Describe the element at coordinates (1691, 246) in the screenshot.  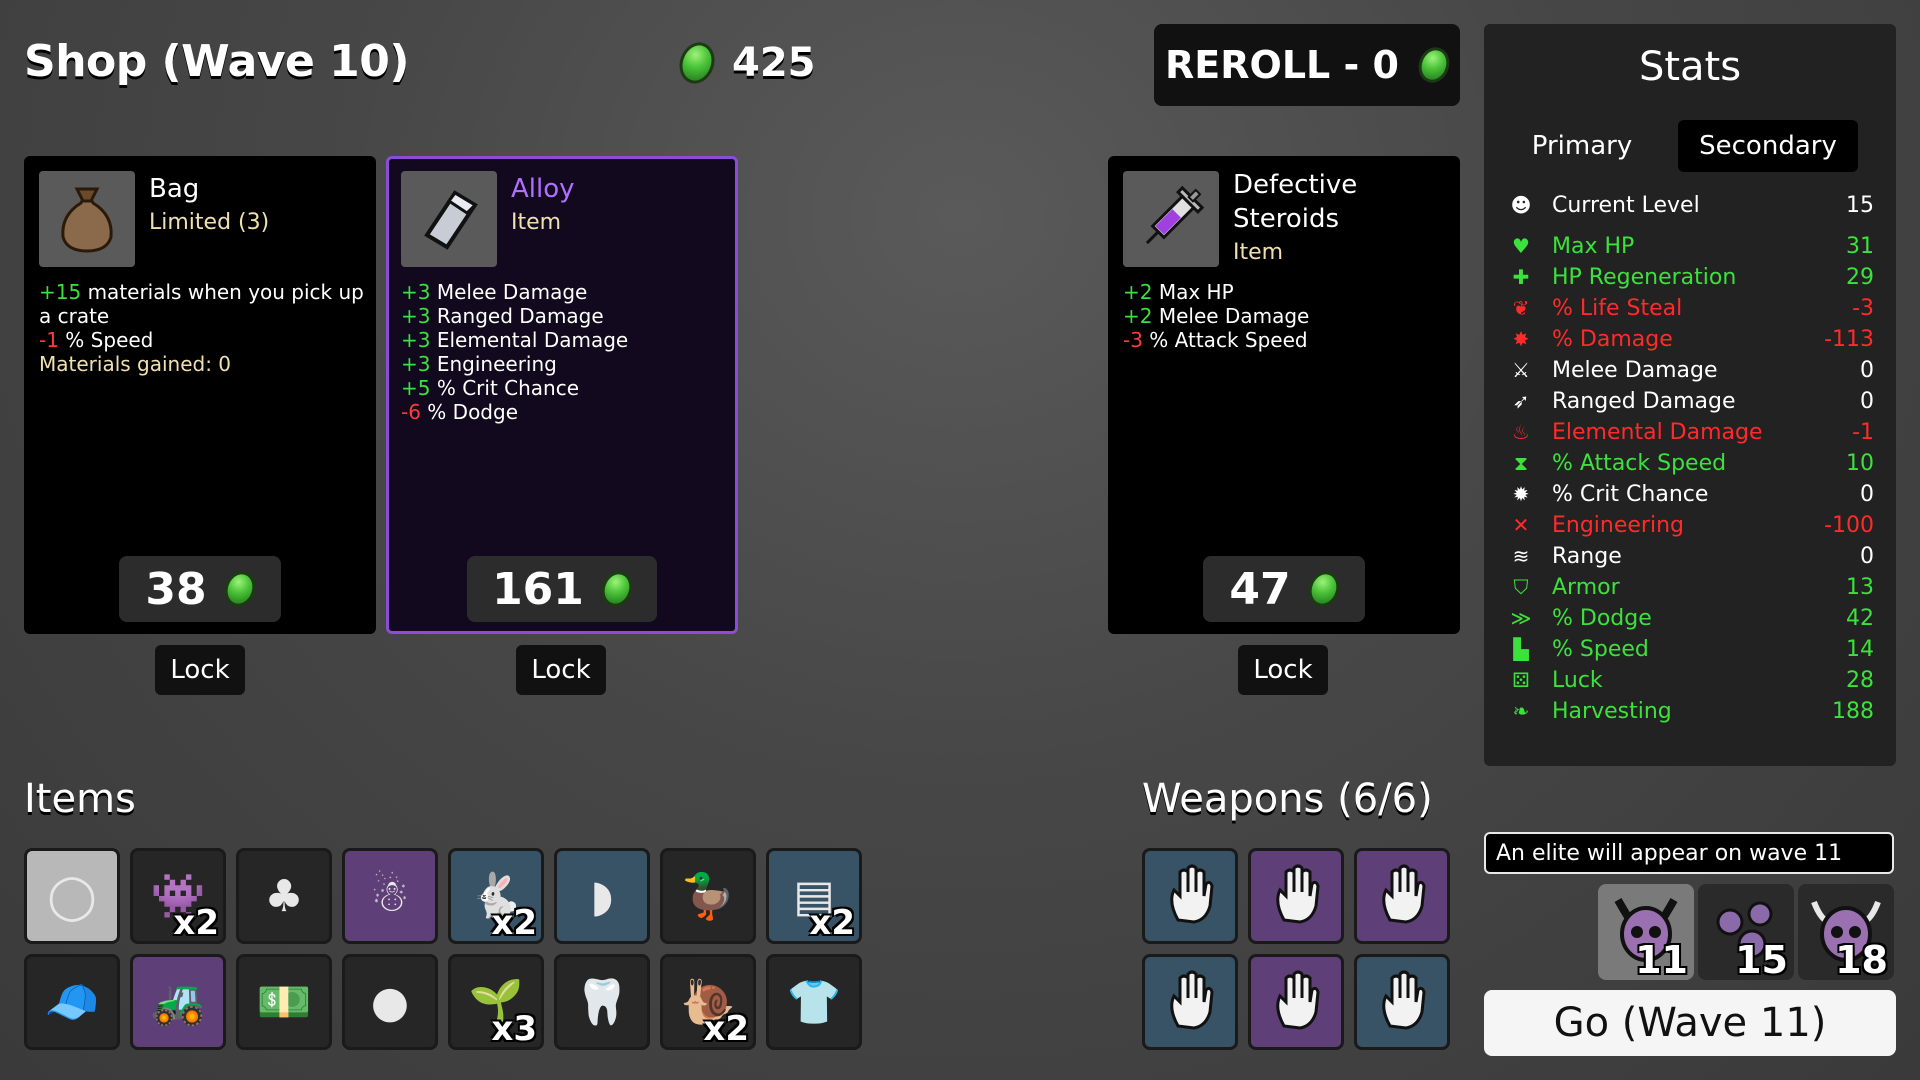
I see `stat-row: ♥ Max HP 31` at that location.